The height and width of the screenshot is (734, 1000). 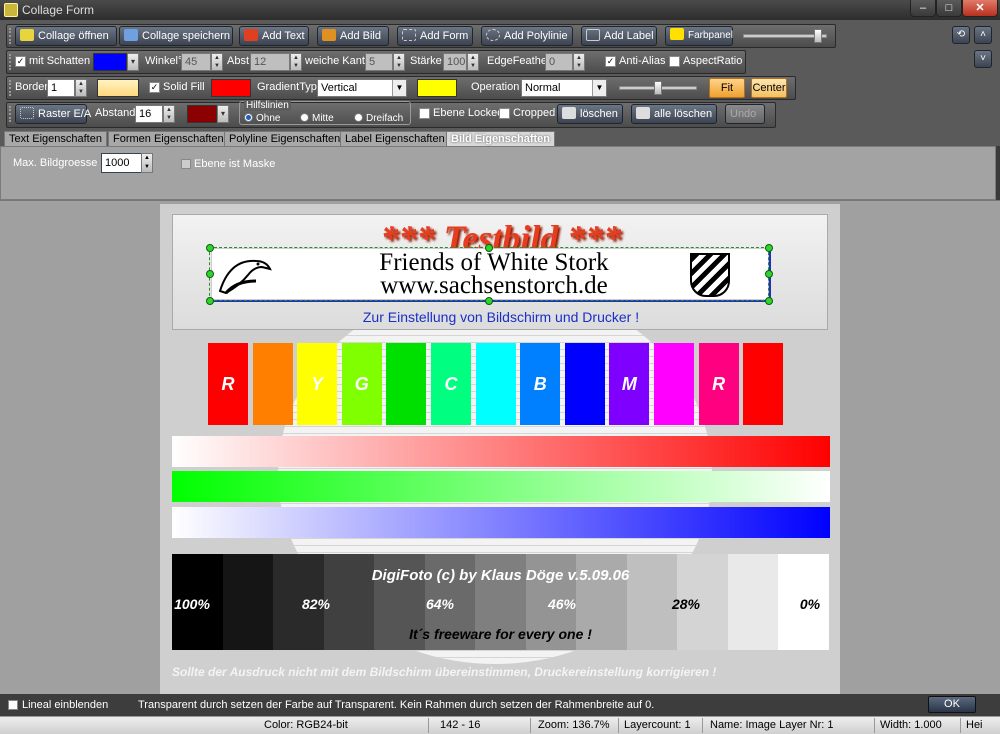 I want to click on layer-locked-label: Ebene Locked, so click(x=468, y=113).